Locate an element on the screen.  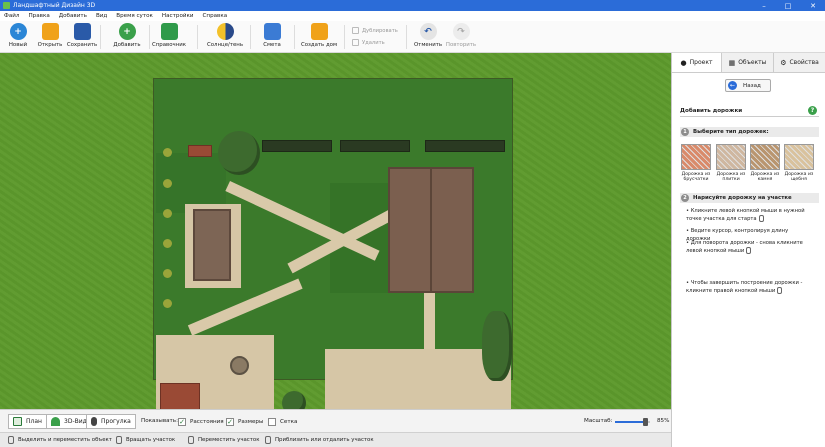
zoom-thumb is located at coordinates (645, 422).